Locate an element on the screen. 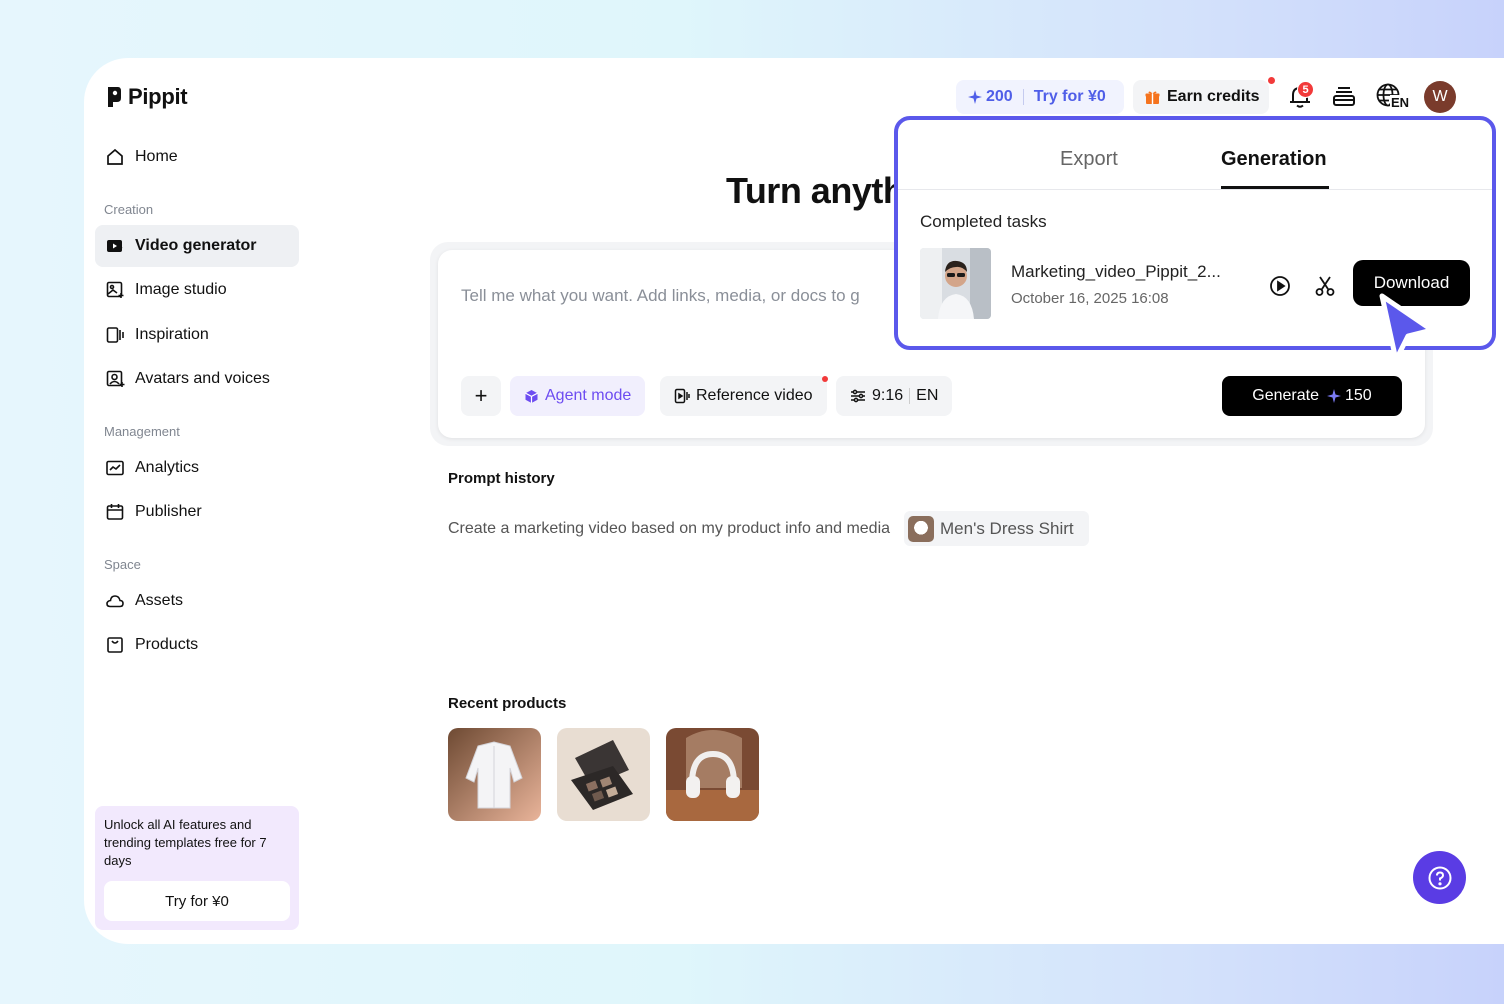 The image size is (1504, 1004). sidebar-item-image-studio: Image studio is located at coordinates (197, 290).